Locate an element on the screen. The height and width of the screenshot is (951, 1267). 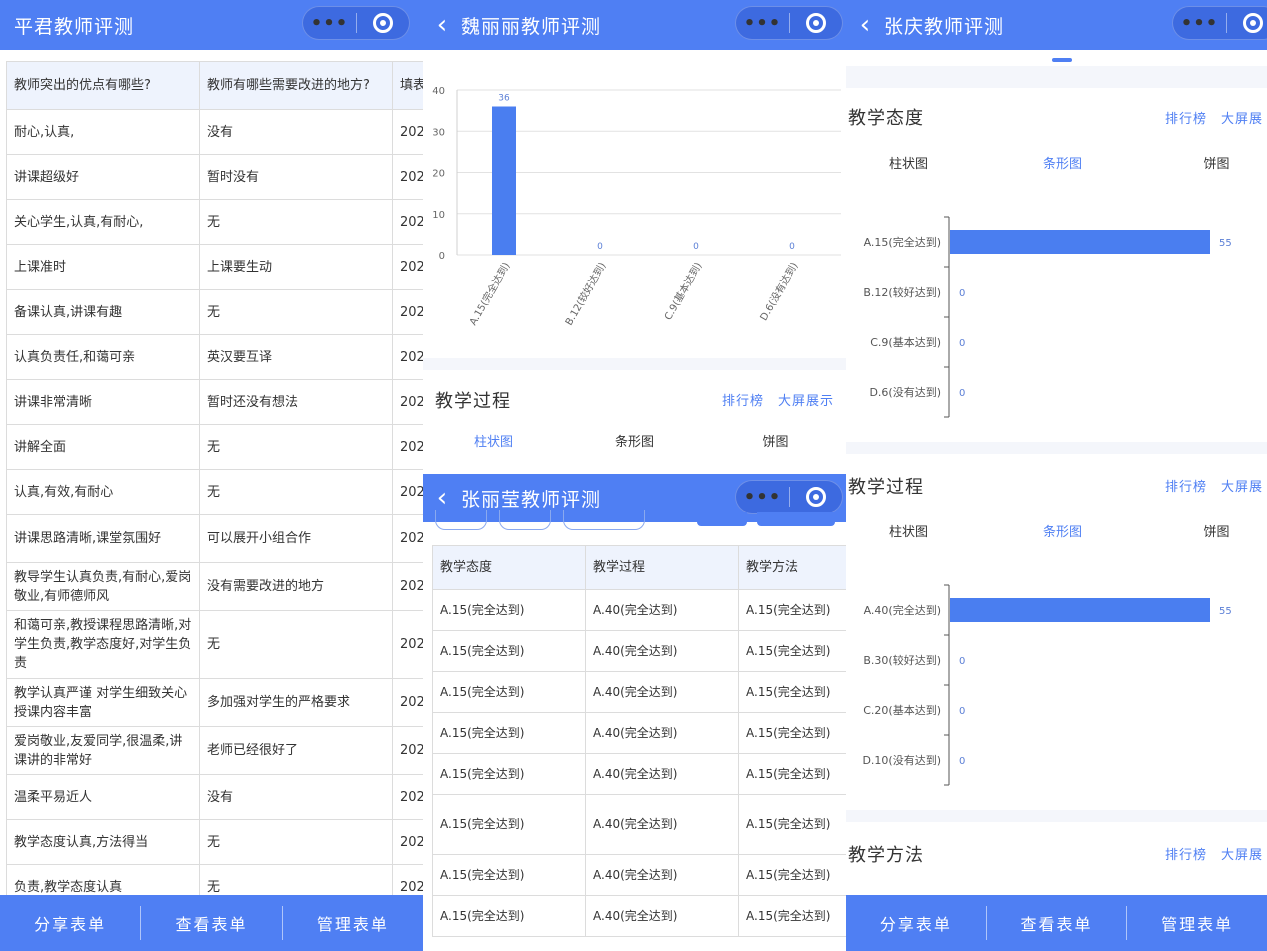
section-links: 排行榜 大屏展 is located at coordinates (1207, 485).